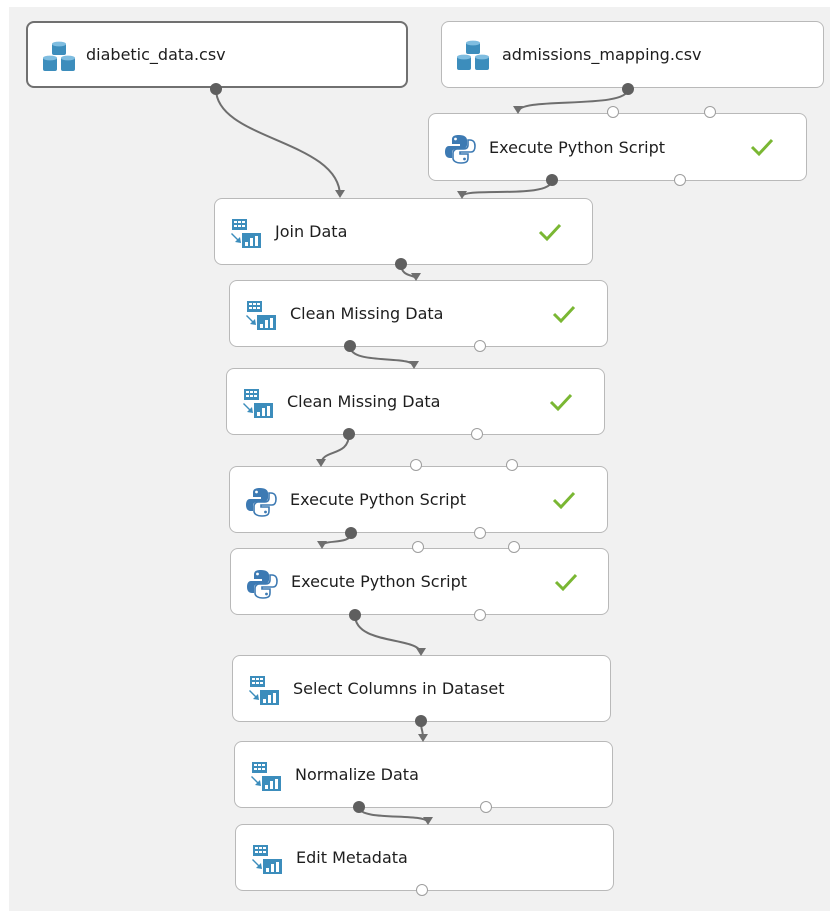  Describe the element at coordinates (156, 54) in the screenshot. I see `module-label: diabetic_data.csv` at that location.